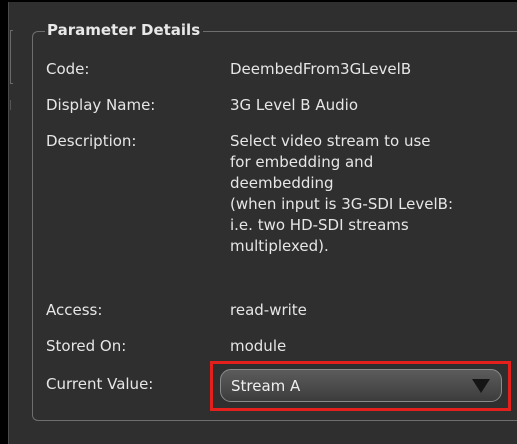 The width and height of the screenshot is (517, 444). Describe the element at coordinates (302, 162) in the screenshot. I see `description-line: for embedding and` at that location.